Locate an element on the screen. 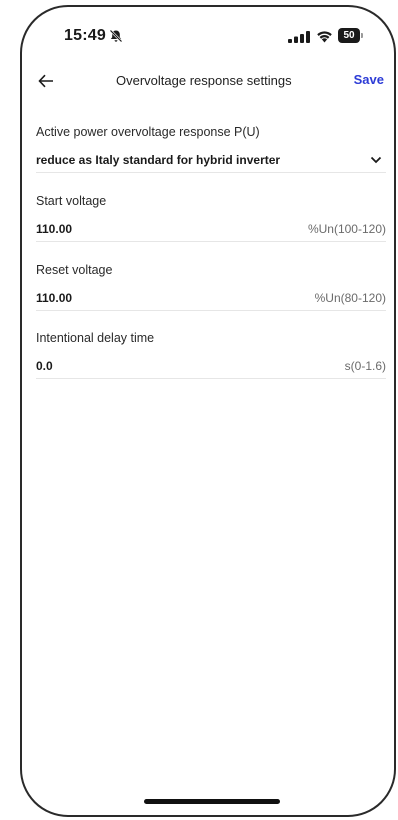 The height and width of the screenshot is (820, 398). back-button is located at coordinates (46, 81).